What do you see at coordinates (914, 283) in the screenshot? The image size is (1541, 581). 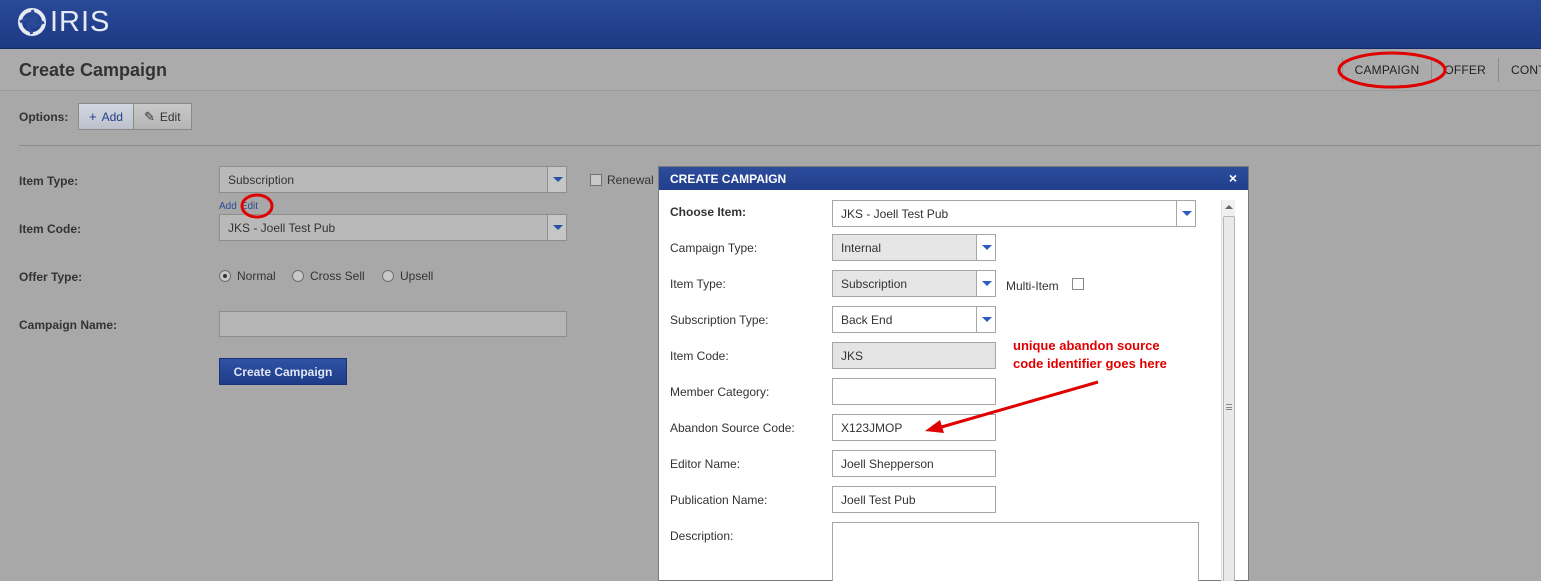 I see `modal-item-type-select: Subscription` at bounding box center [914, 283].